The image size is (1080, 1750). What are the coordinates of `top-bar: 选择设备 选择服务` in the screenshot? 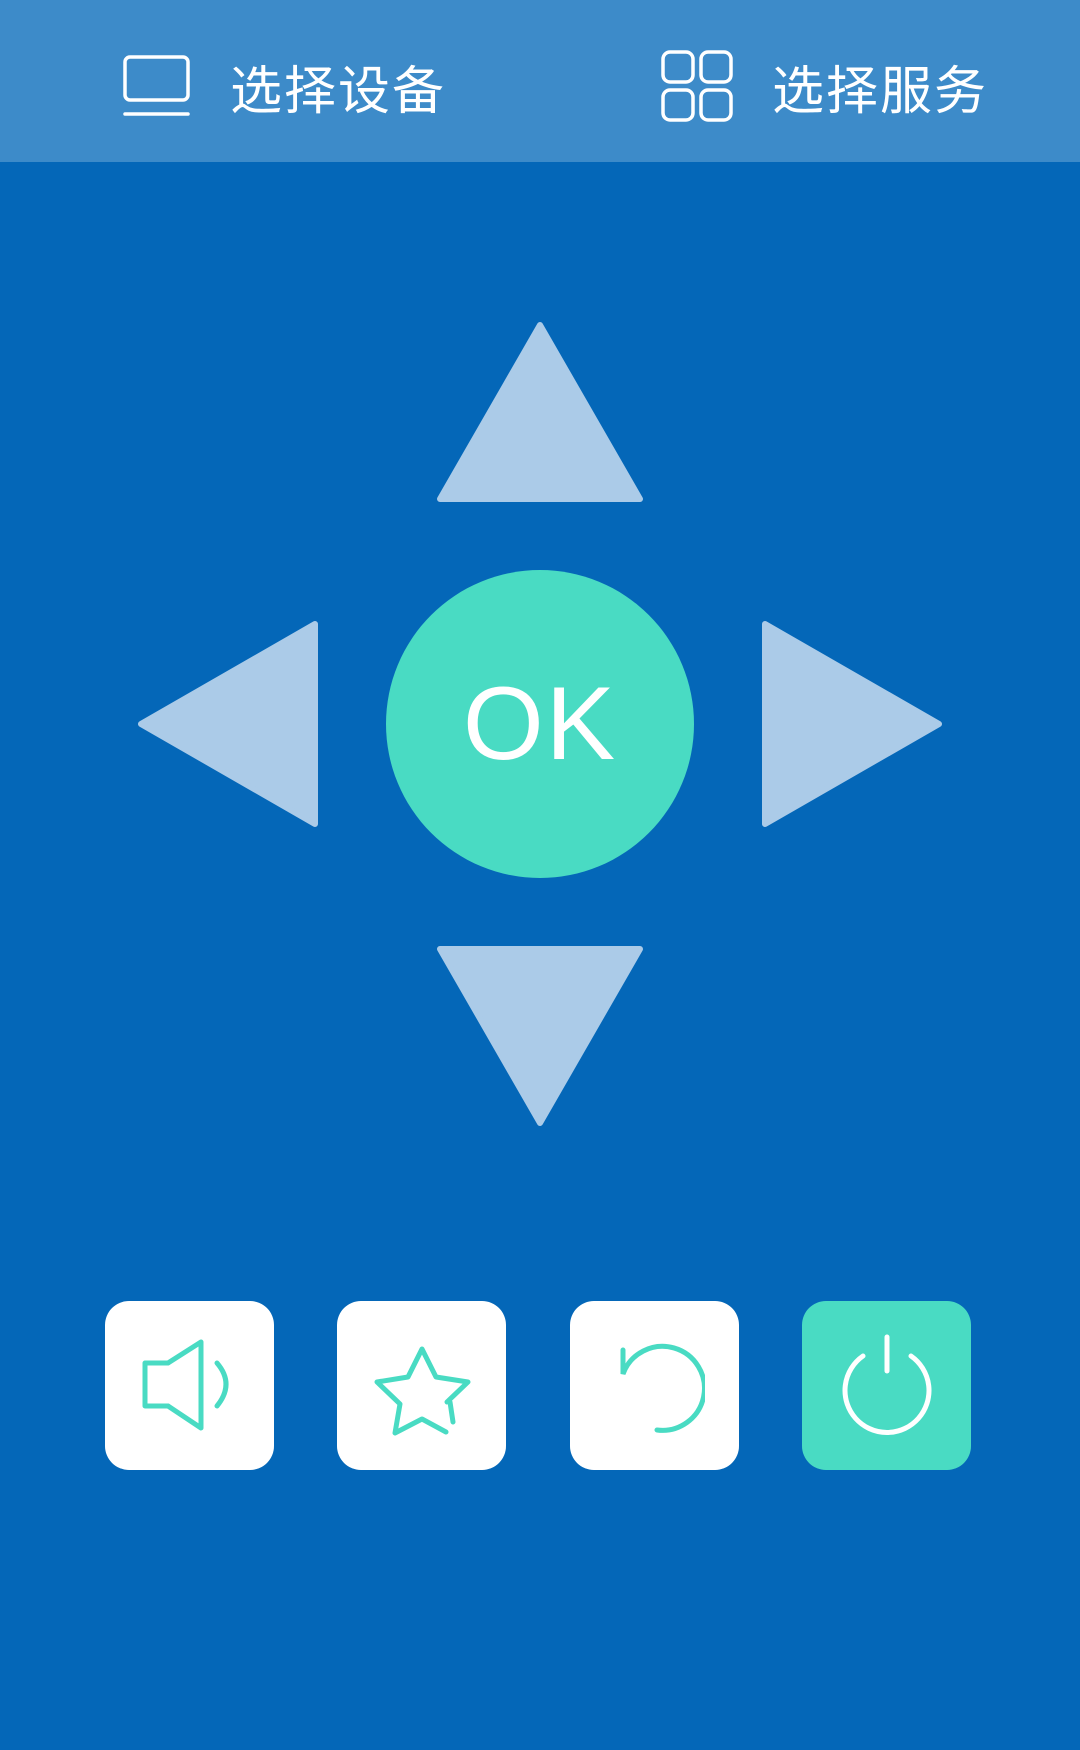 It's located at (540, 81).